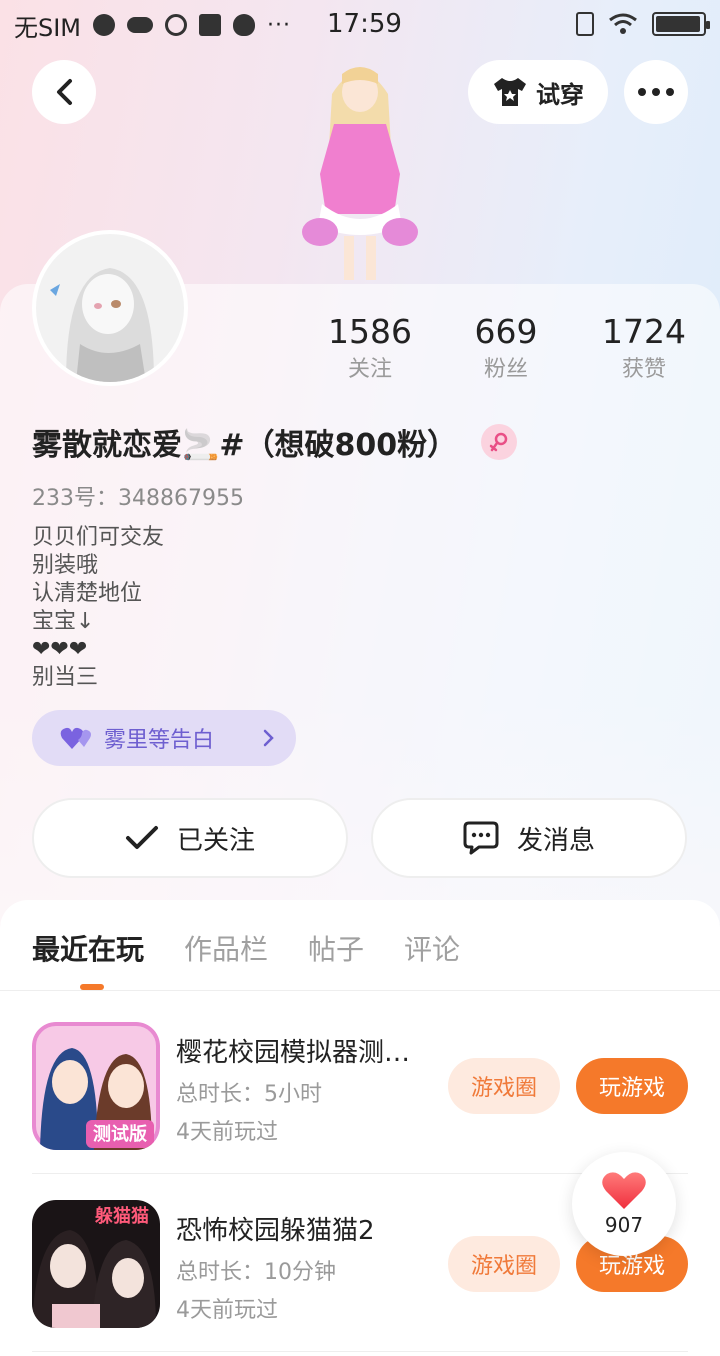 The width and height of the screenshot is (720, 1356). I want to click on confession-chip: 雾里等告白, so click(164, 738).